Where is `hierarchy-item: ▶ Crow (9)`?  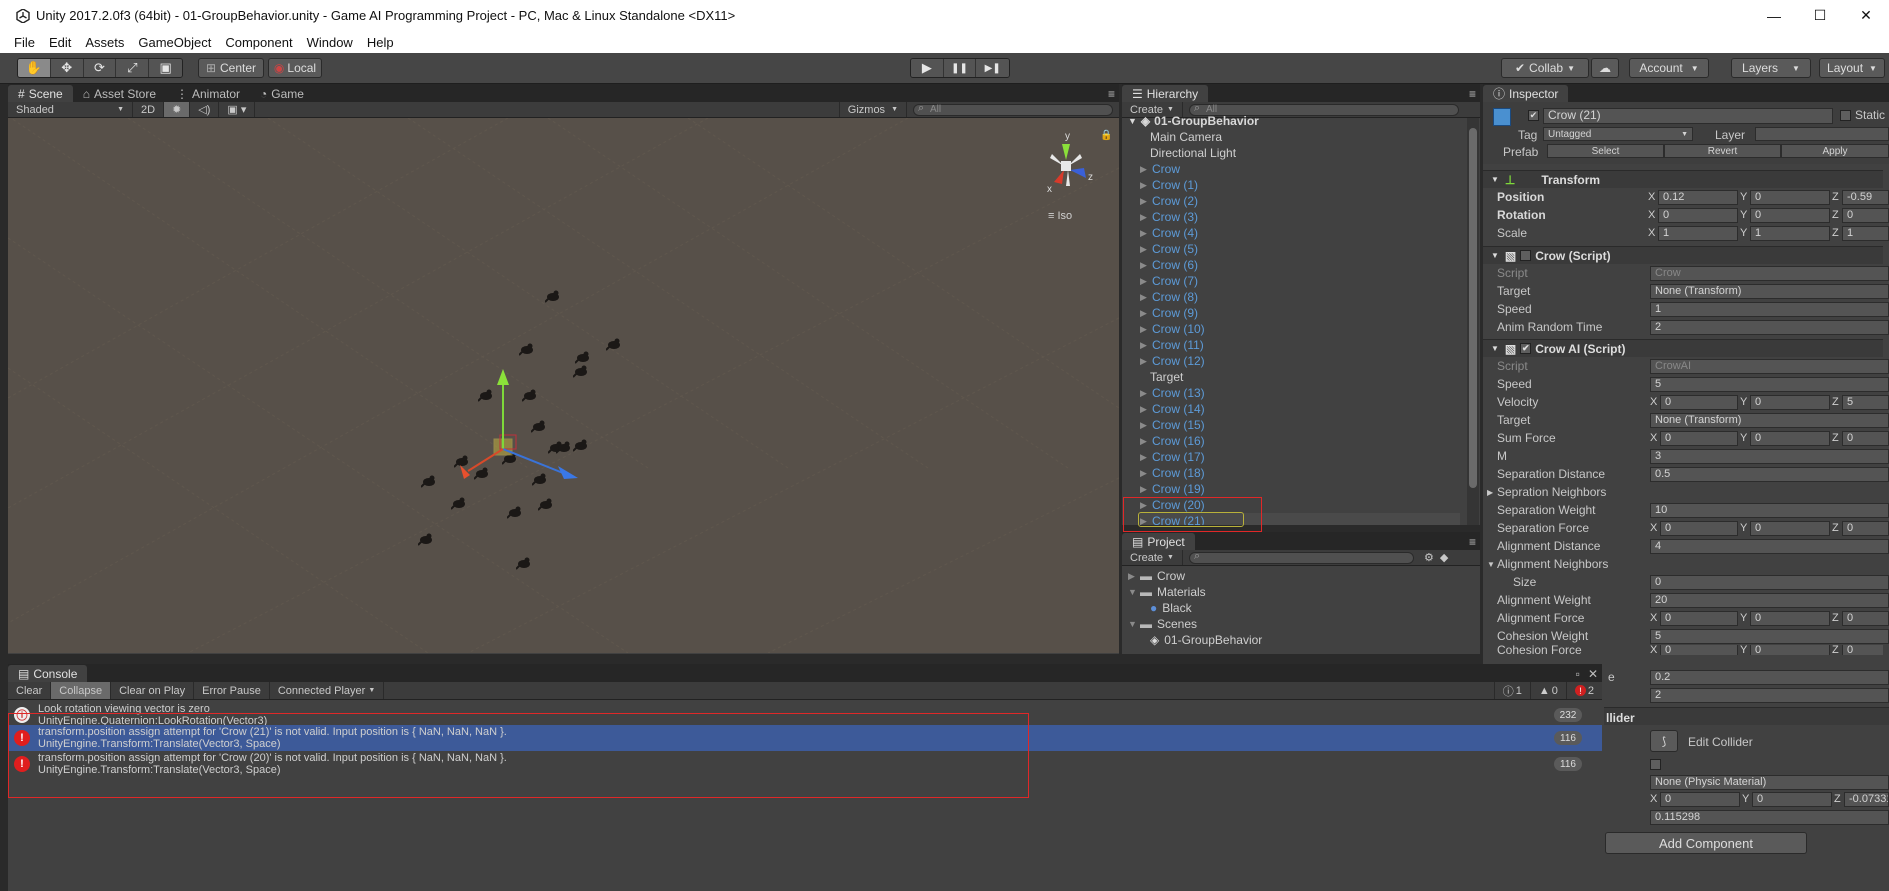
hierarchy-item: ▶ Crow (9) is located at coordinates (1169, 313).